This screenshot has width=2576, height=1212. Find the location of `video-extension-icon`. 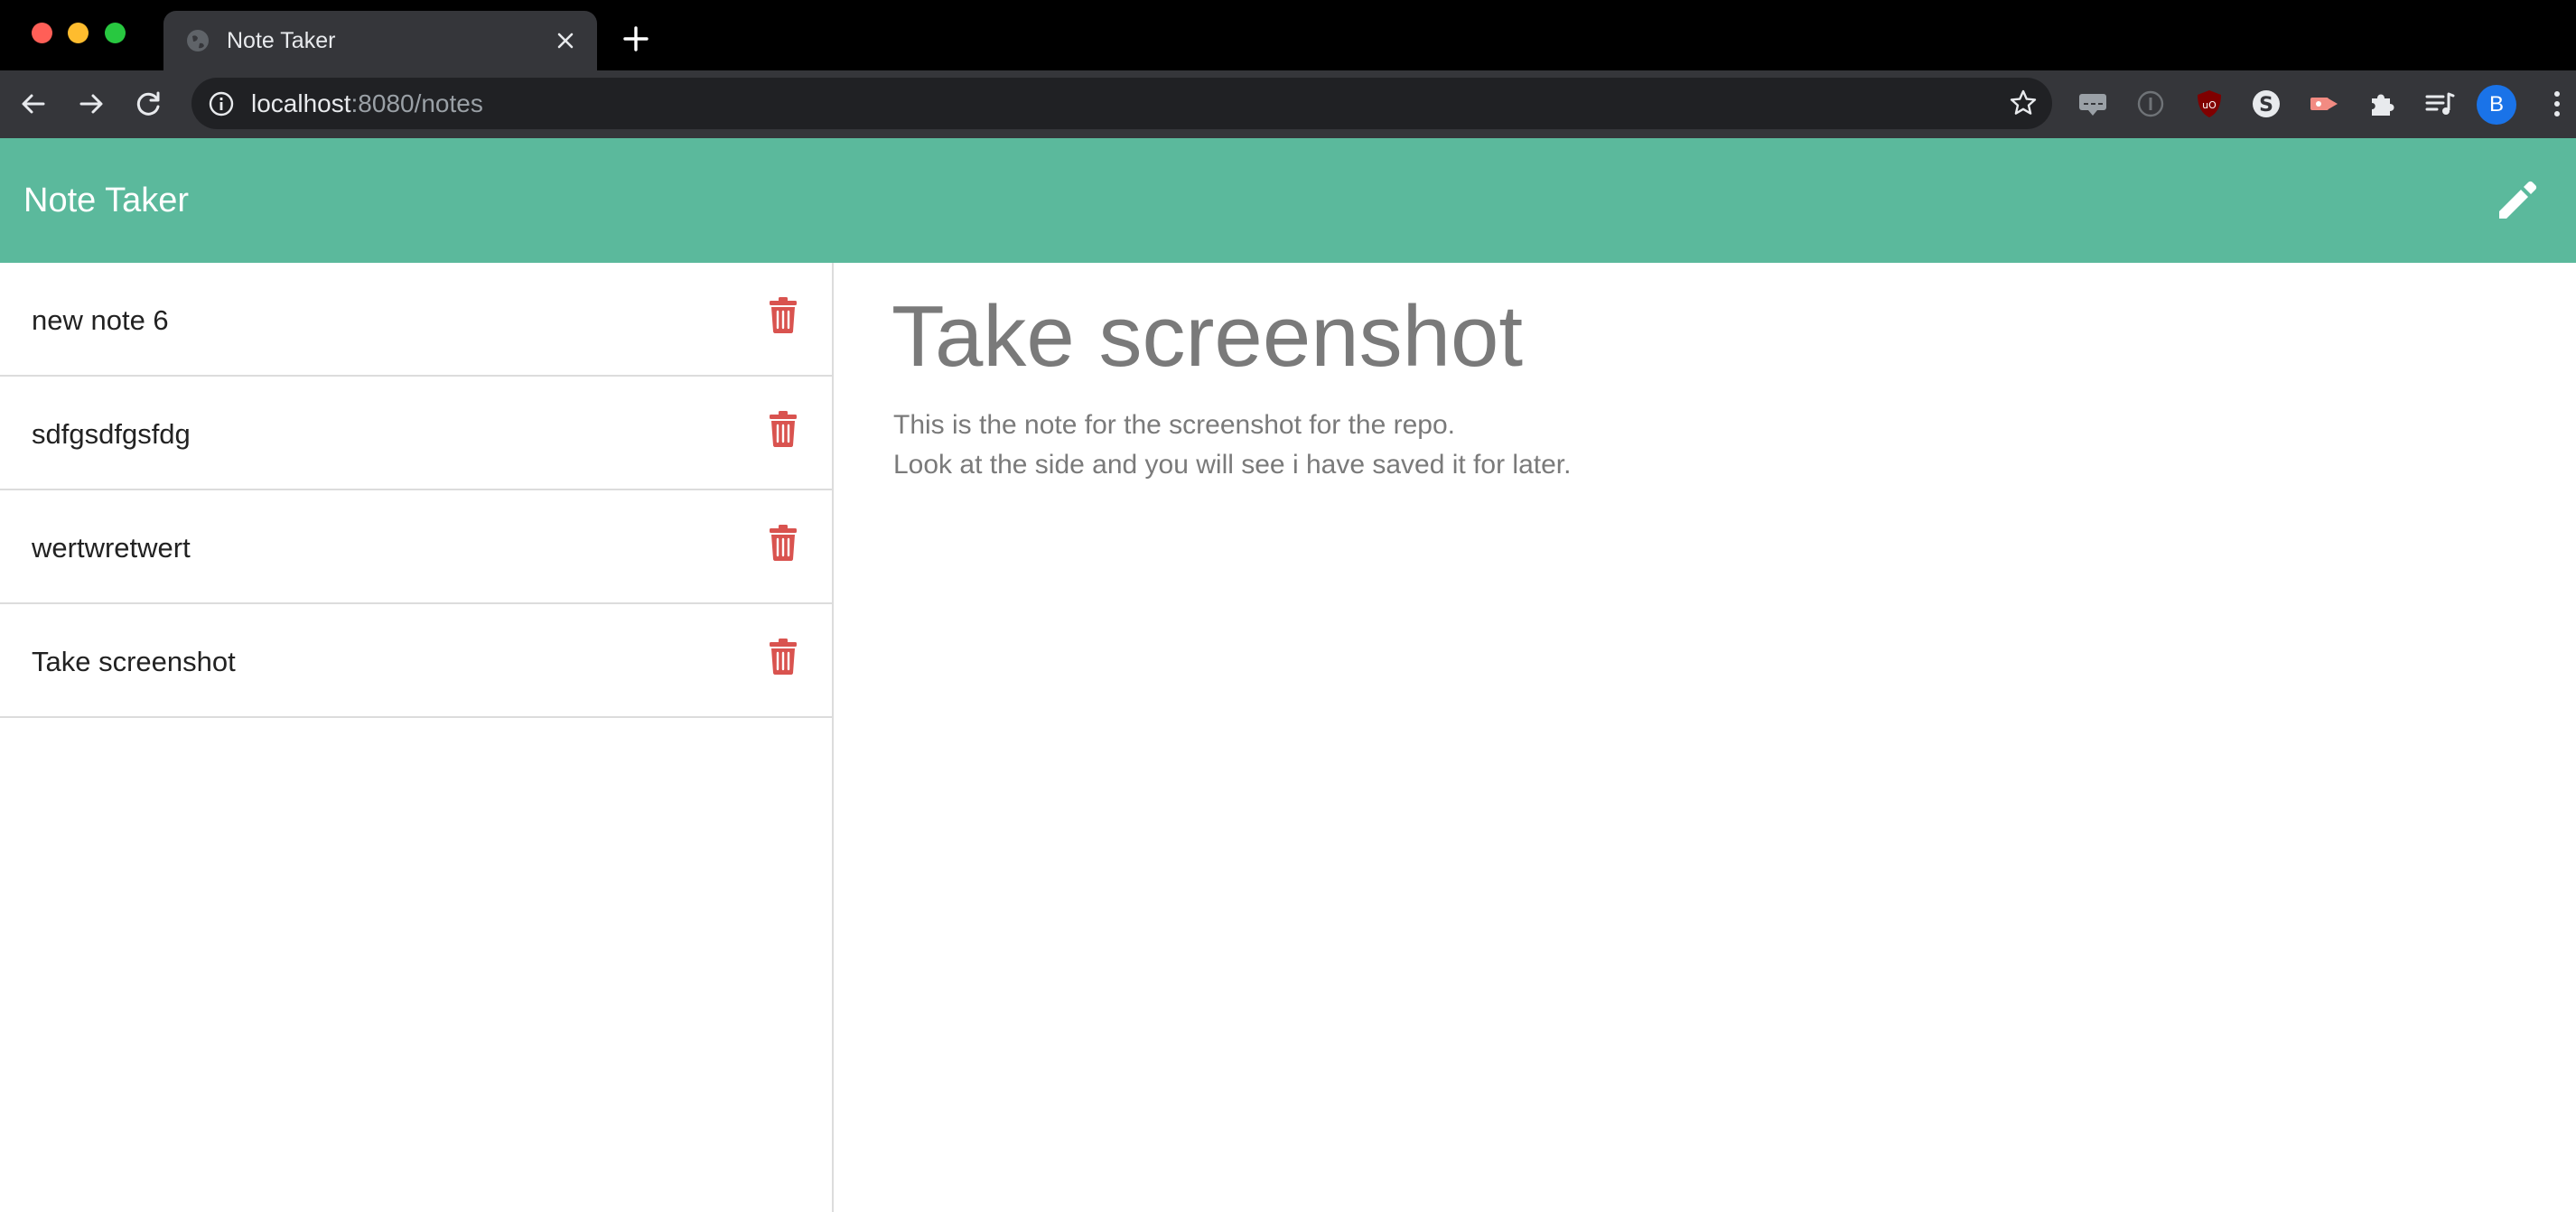

video-extension-icon is located at coordinates (2324, 104).